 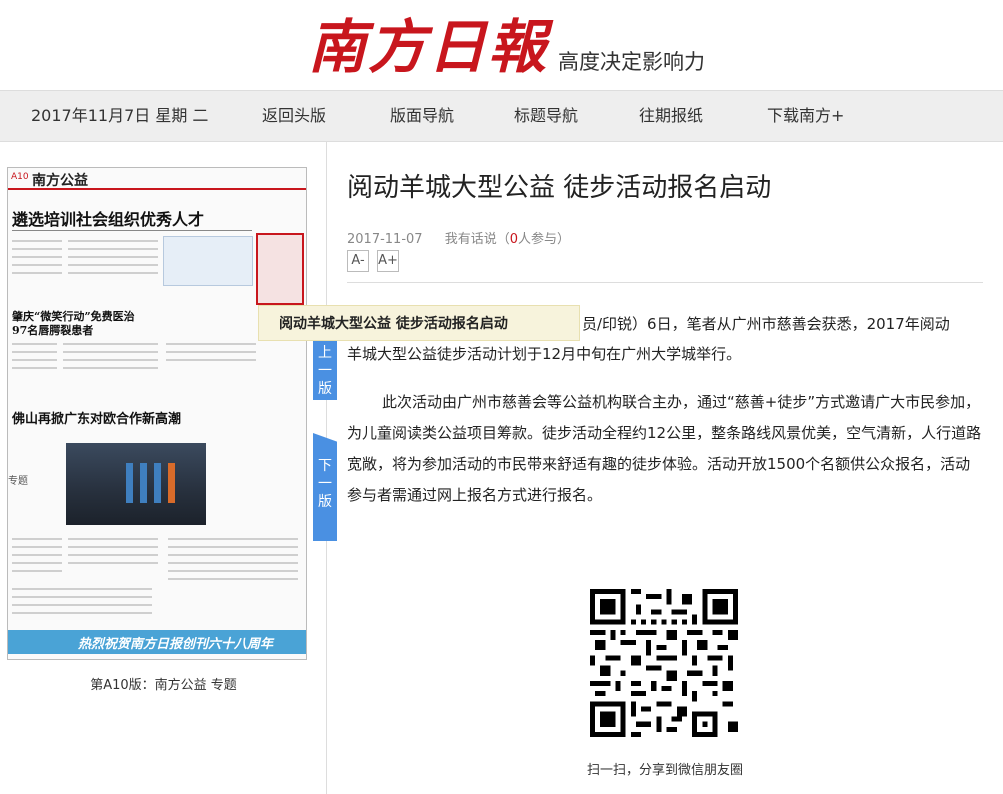 What do you see at coordinates (96, 417) in the screenshot?
I see `thumb-headline: 佛山再掀广东对欧合作新高潮` at bounding box center [96, 417].